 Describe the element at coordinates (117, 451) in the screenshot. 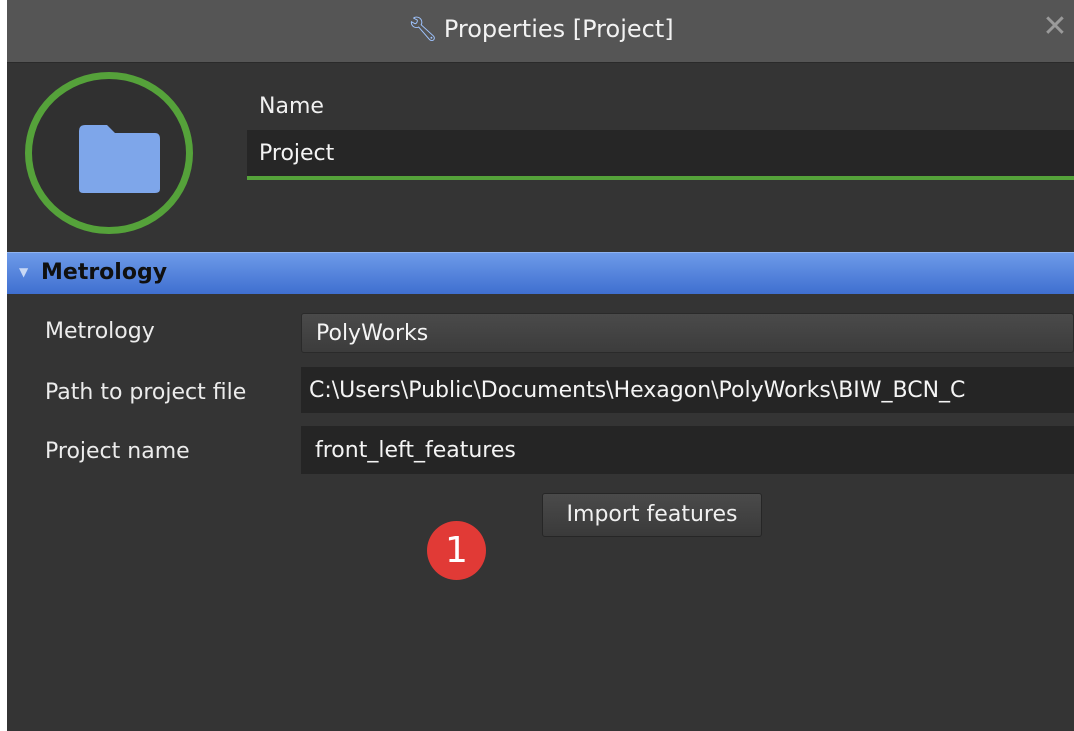

I see `project-name-label: Project name` at that location.